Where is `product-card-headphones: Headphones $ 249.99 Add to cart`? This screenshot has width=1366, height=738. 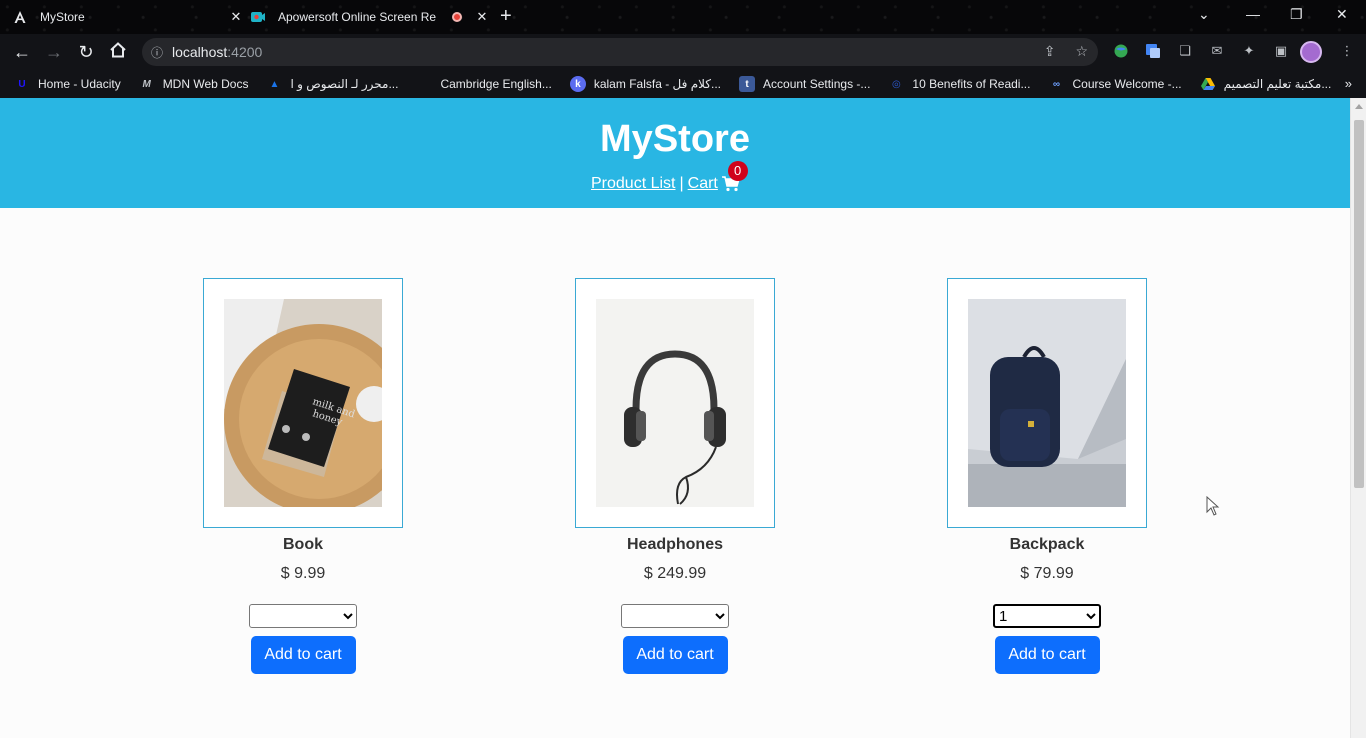 product-card-headphones: Headphones $ 249.99 Add to cart is located at coordinates (675, 476).